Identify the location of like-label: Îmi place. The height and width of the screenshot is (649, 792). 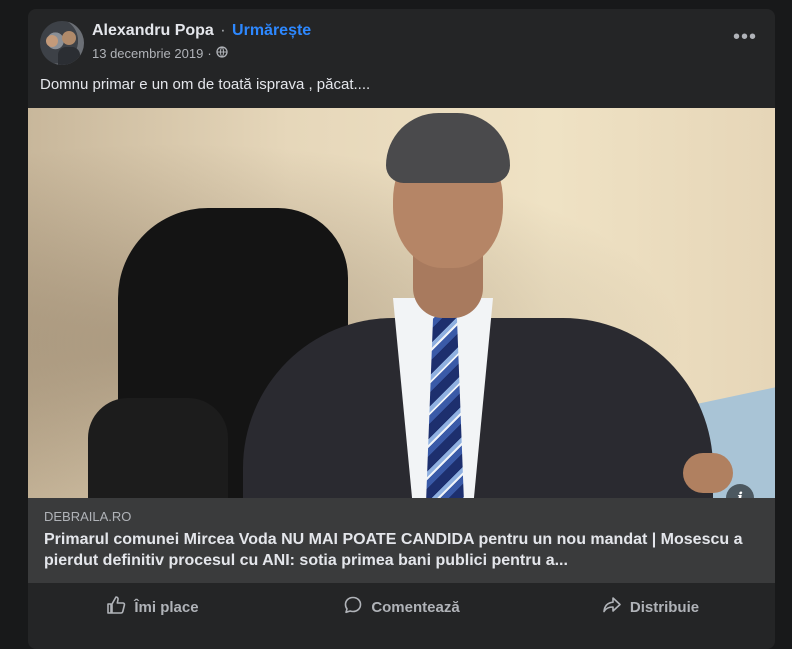
(166, 607).